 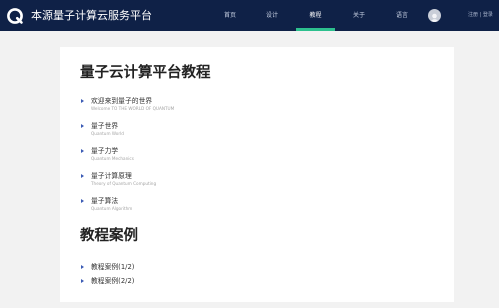 I want to click on auth-links: 注册 | 登录, so click(x=480, y=15).